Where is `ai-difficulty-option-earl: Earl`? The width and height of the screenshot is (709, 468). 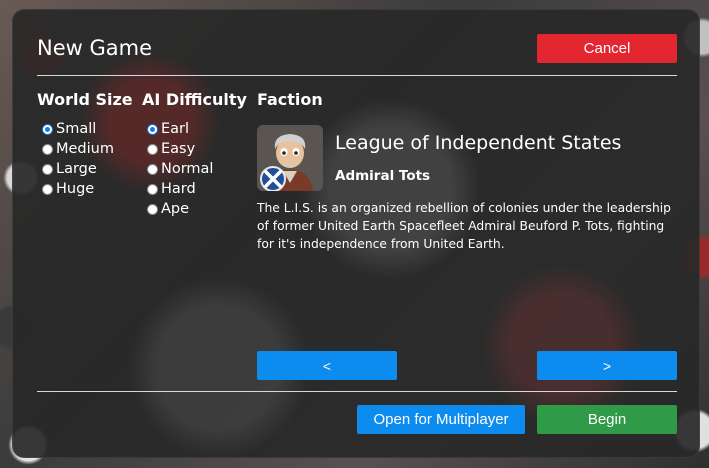 ai-difficulty-option-earl: Earl is located at coordinates (180, 129).